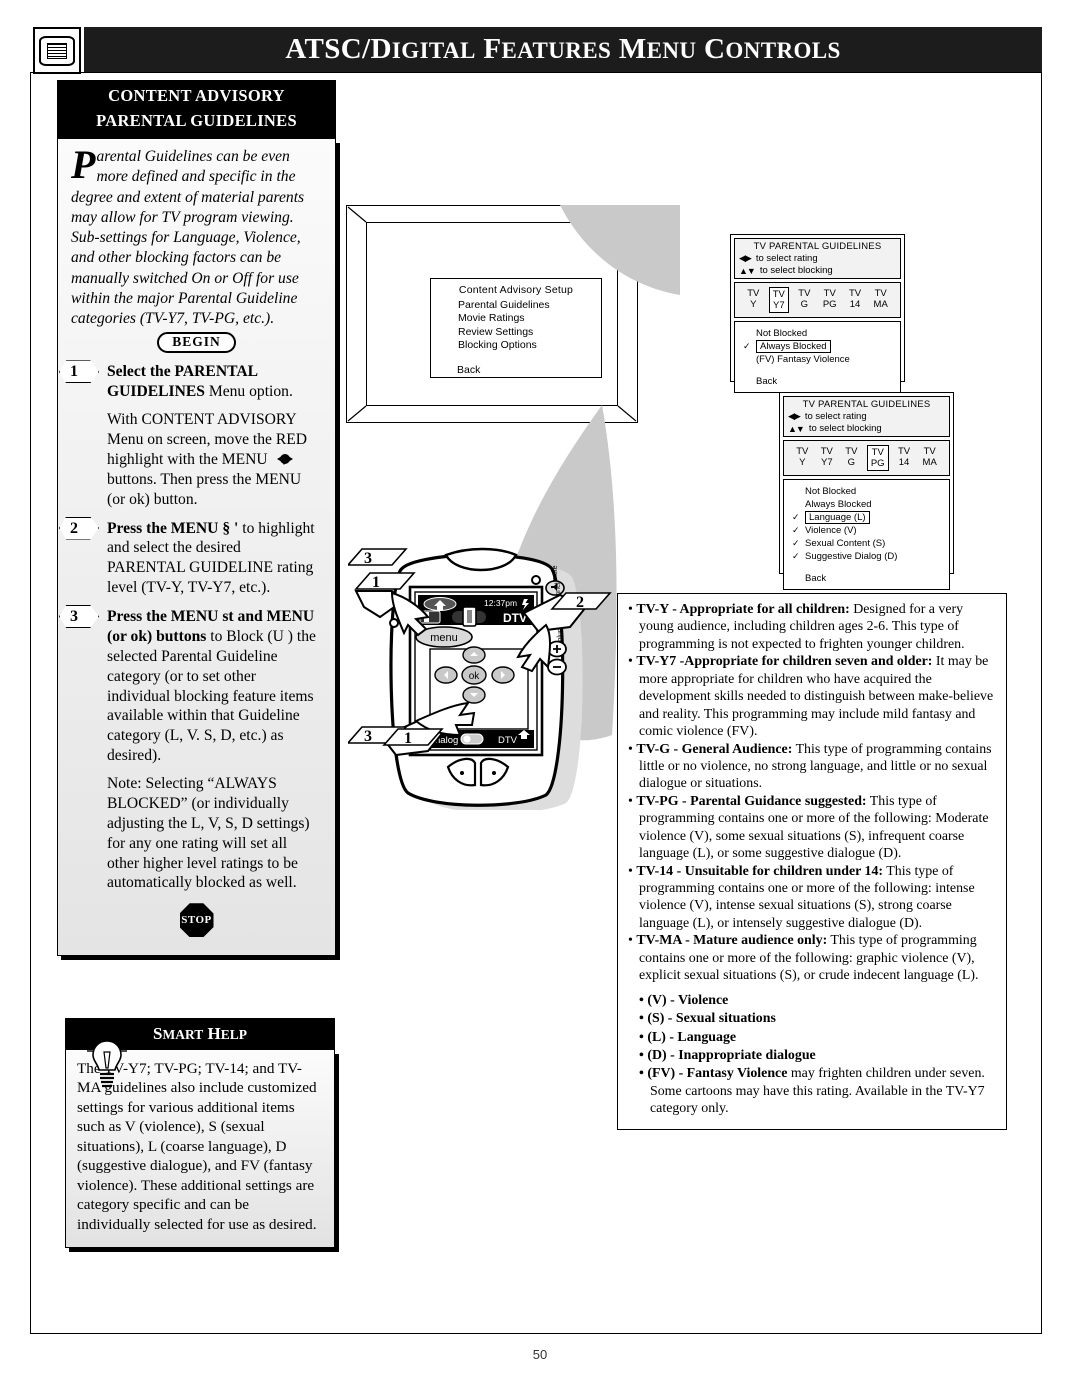 The width and height of the screenshot is (1080, 1397). I want to click on desc-tv-pg-bold: TV-PG - Parental Guidance suggested:, so click(751, 801).